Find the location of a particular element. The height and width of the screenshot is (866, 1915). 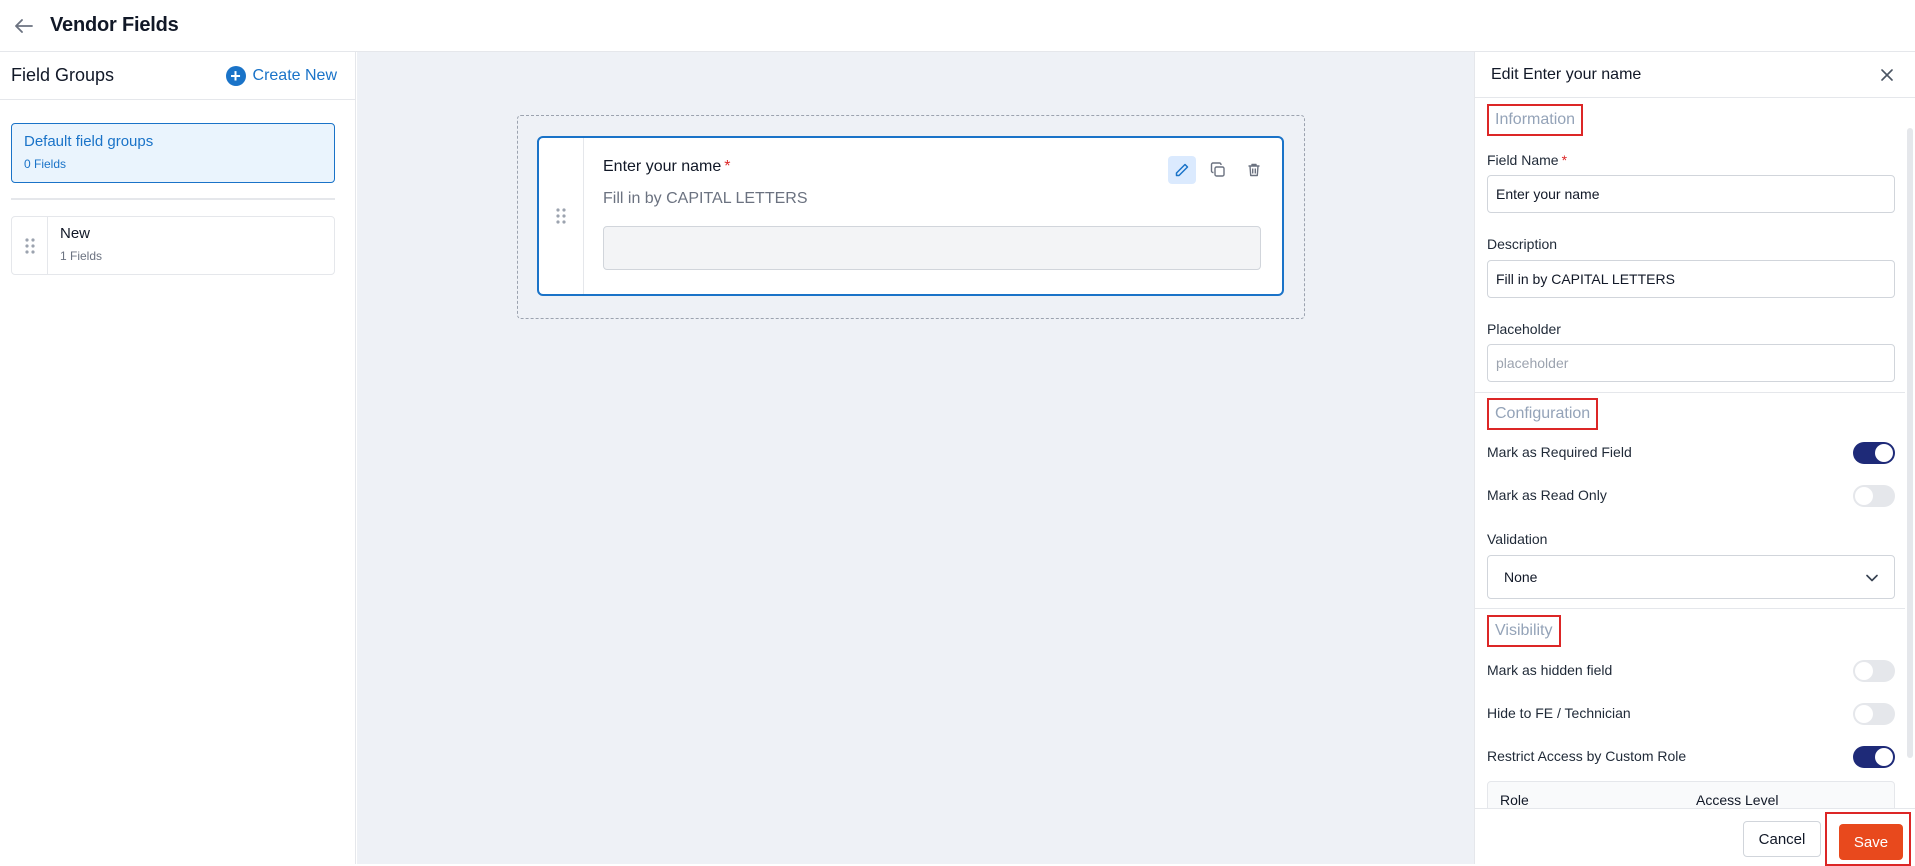

cancel-button: Cancel is located at coordinates (1782, 839).